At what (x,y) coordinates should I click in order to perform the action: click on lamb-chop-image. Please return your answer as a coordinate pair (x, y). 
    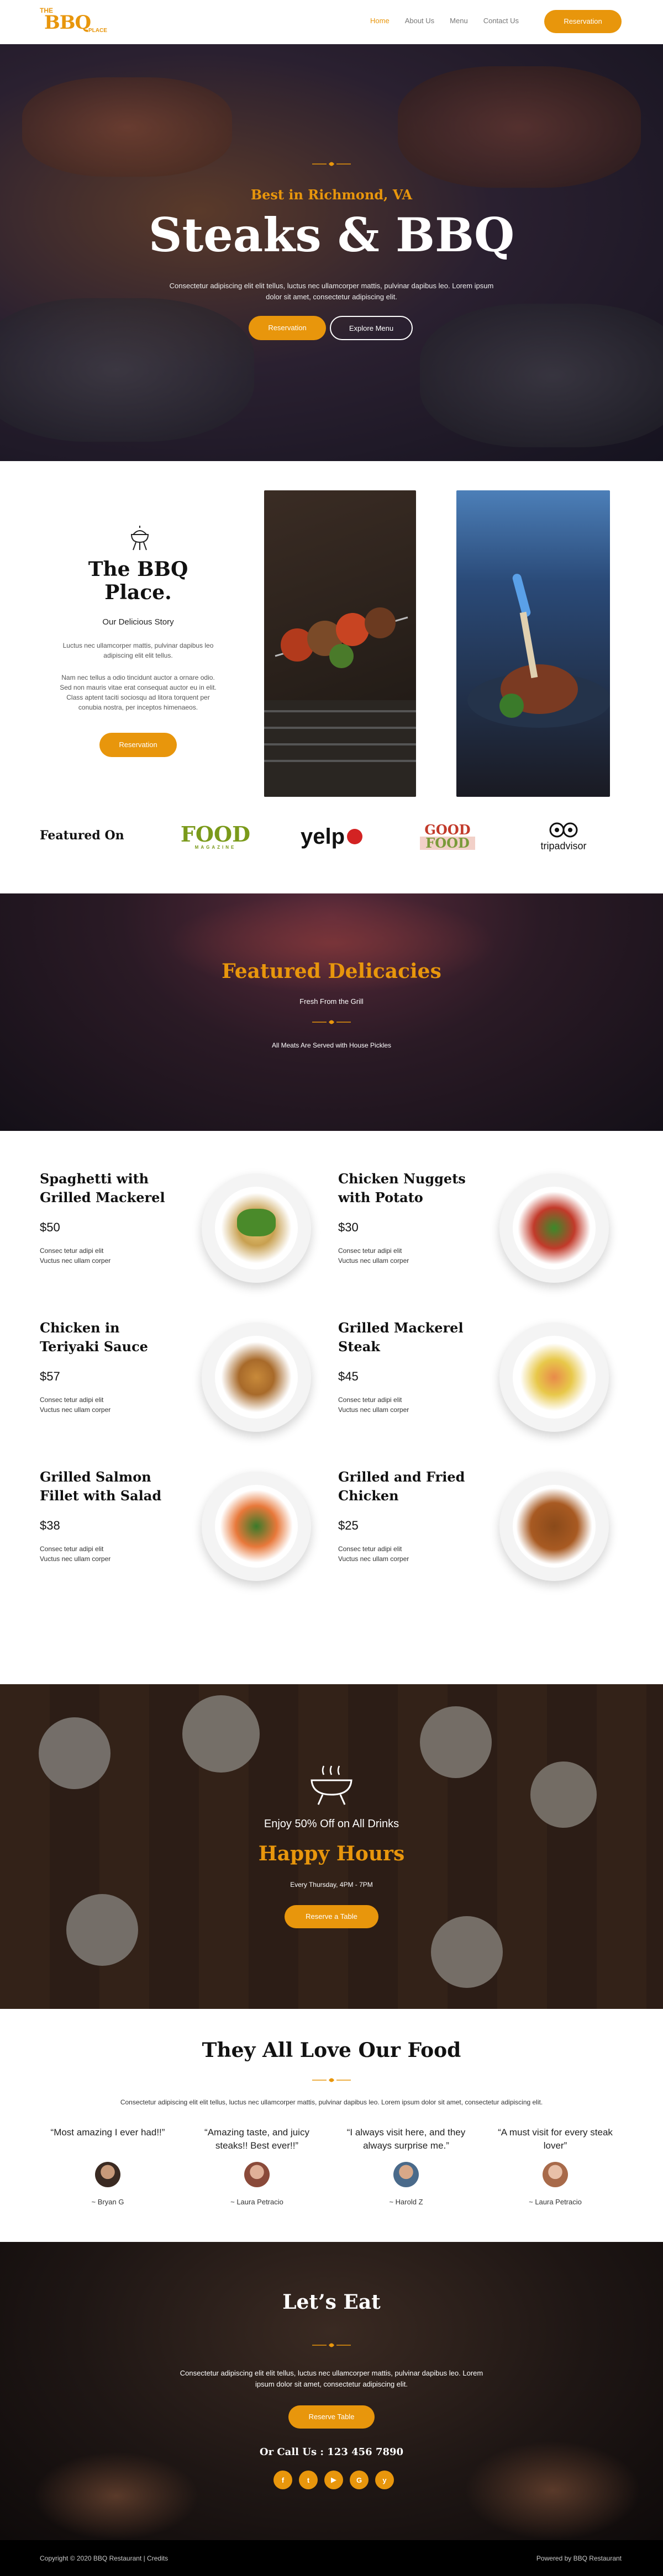
    Looking at the image, I should click on (533, 643).